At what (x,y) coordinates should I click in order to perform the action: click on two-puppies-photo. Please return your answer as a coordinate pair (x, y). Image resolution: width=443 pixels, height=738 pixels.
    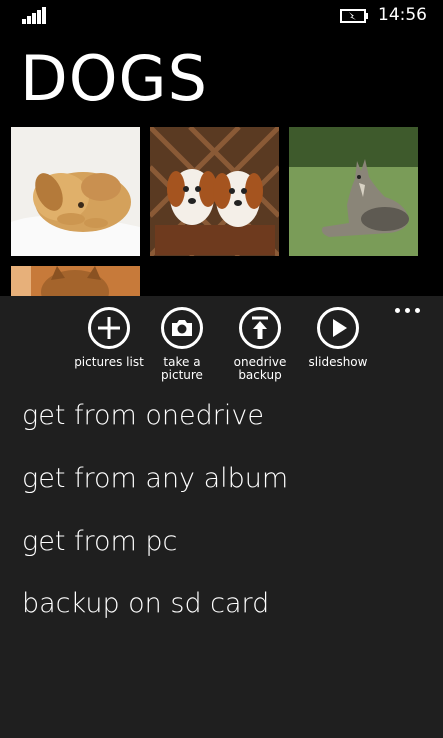
    Looking at the image, I should click on (214, 191).